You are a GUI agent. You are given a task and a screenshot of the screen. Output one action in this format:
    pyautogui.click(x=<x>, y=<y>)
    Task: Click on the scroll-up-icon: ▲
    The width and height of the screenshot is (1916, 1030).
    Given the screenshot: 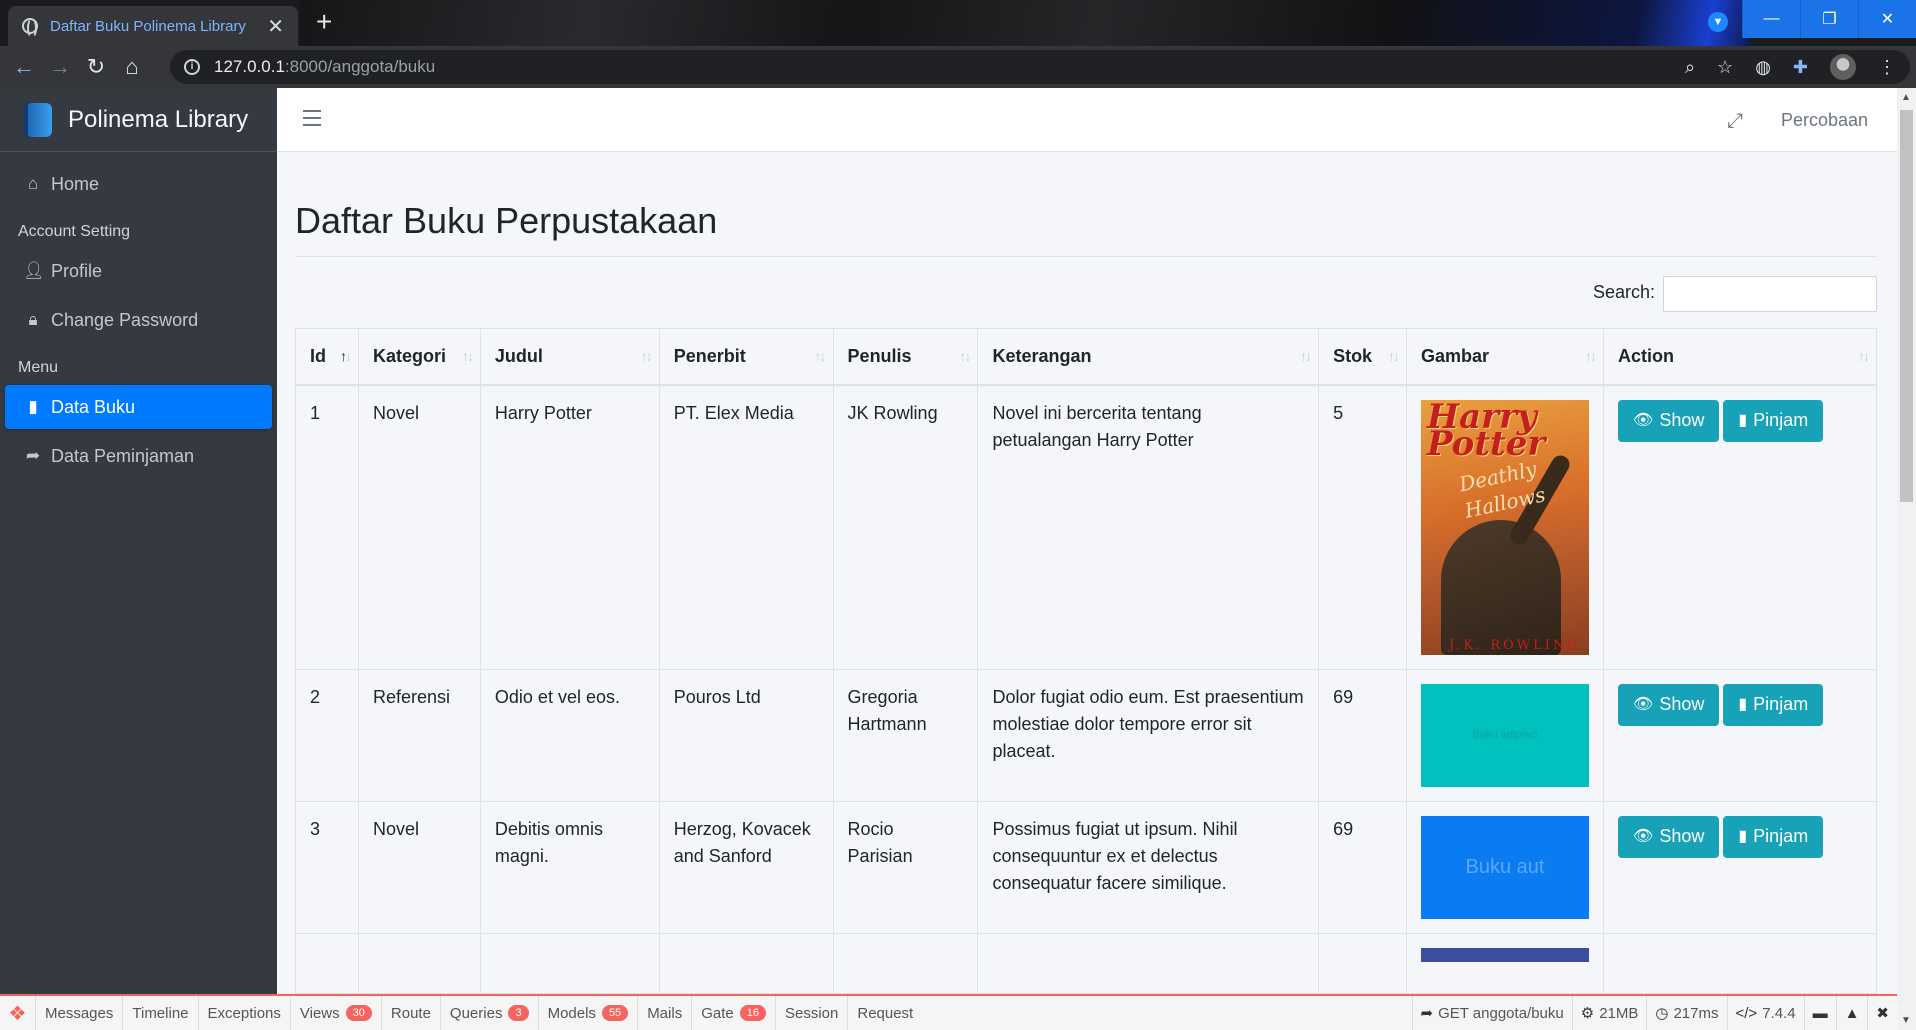 What is the action you would take?
    pyautogui.click(x=1906, y=97)
    